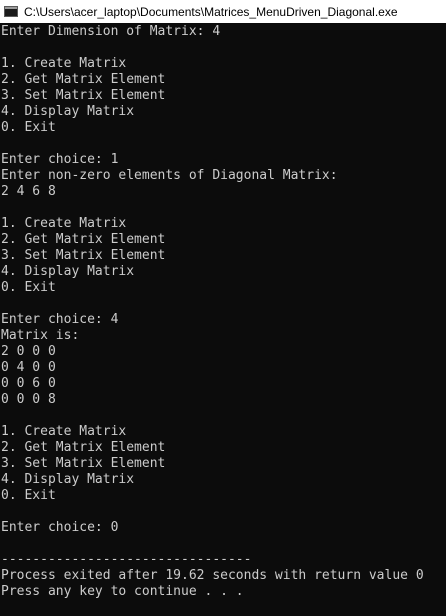 This screenshot has width=446, height=616. I want to click on console-line: 0 0 6 0, so click(28, 383).